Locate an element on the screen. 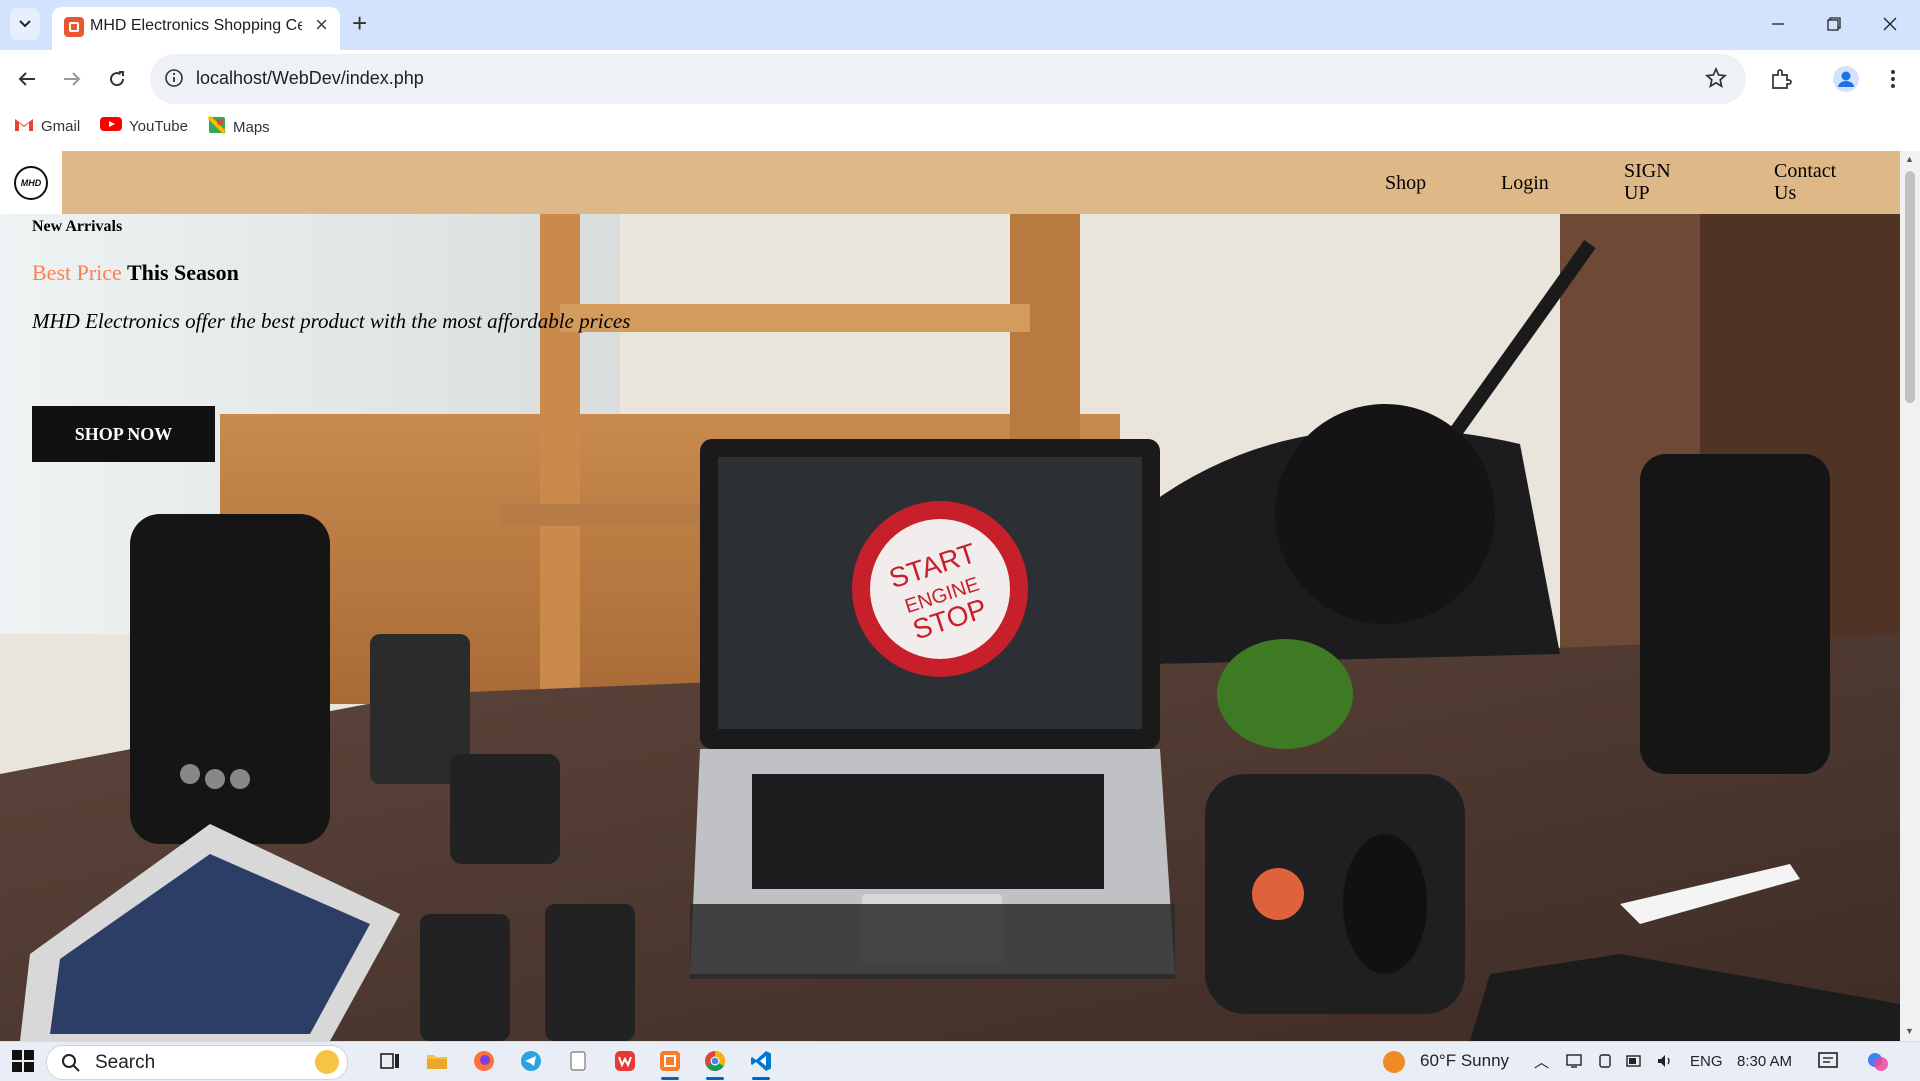 Image resolution: width=1920 pixels, height=1081 pixels. hero-headline-accent: Best Price is located at coordinates (77, 272).